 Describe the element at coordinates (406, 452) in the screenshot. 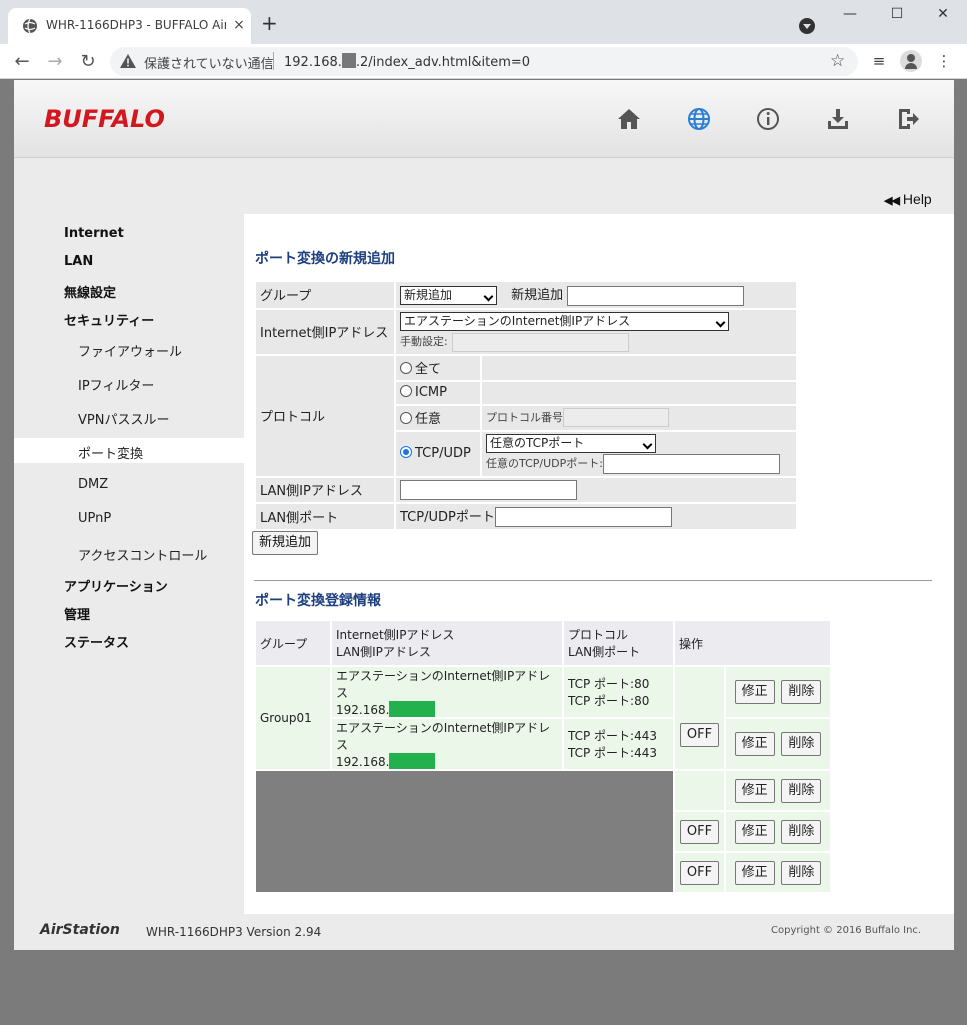

I see `proto-tcpudp-radio` at that location.